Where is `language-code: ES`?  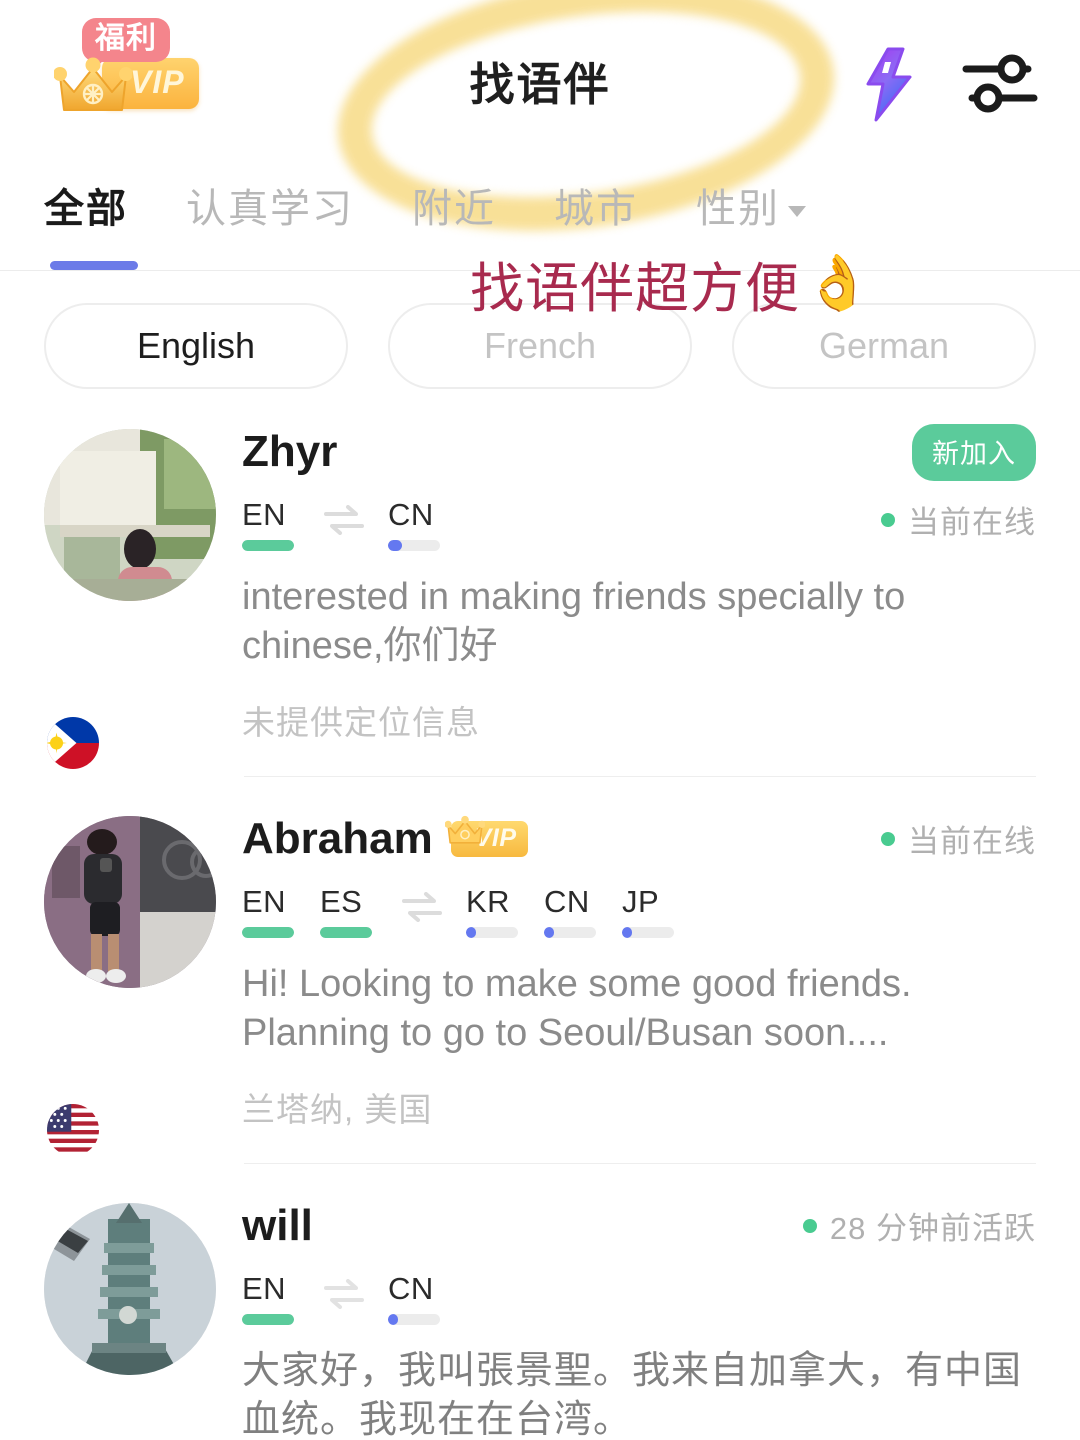 language-code: ES is located at coordinates (341, 901).